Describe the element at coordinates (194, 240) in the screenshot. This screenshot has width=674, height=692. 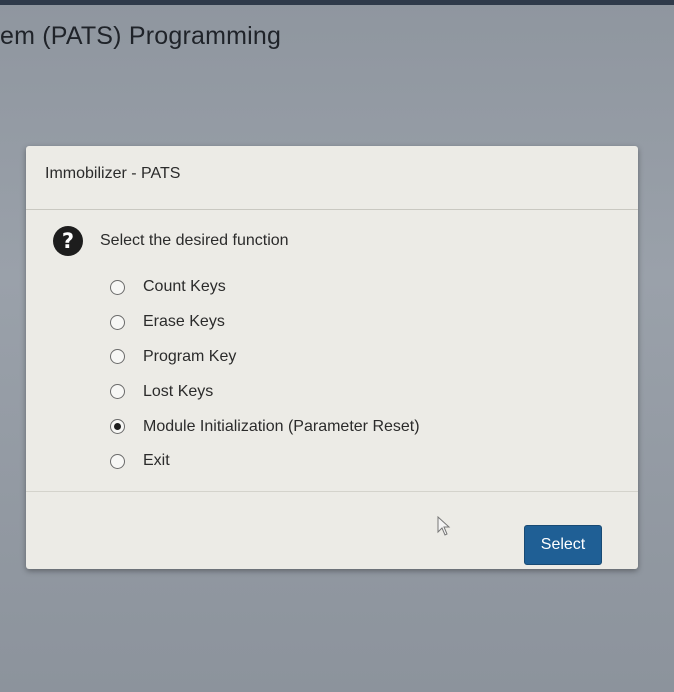
I see `prompt-text: Select the desired function` at that location.